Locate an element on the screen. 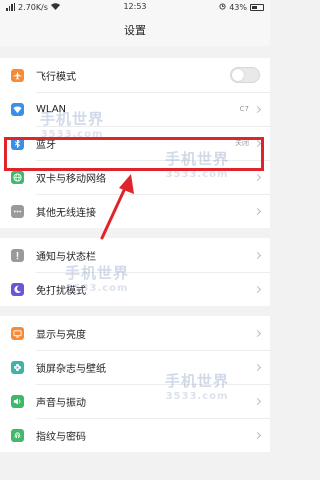 Image resolution: width=320 pixels, height=480 pixels. settings-row-label: 指纹与密码 is located at coordinates (61, 437).